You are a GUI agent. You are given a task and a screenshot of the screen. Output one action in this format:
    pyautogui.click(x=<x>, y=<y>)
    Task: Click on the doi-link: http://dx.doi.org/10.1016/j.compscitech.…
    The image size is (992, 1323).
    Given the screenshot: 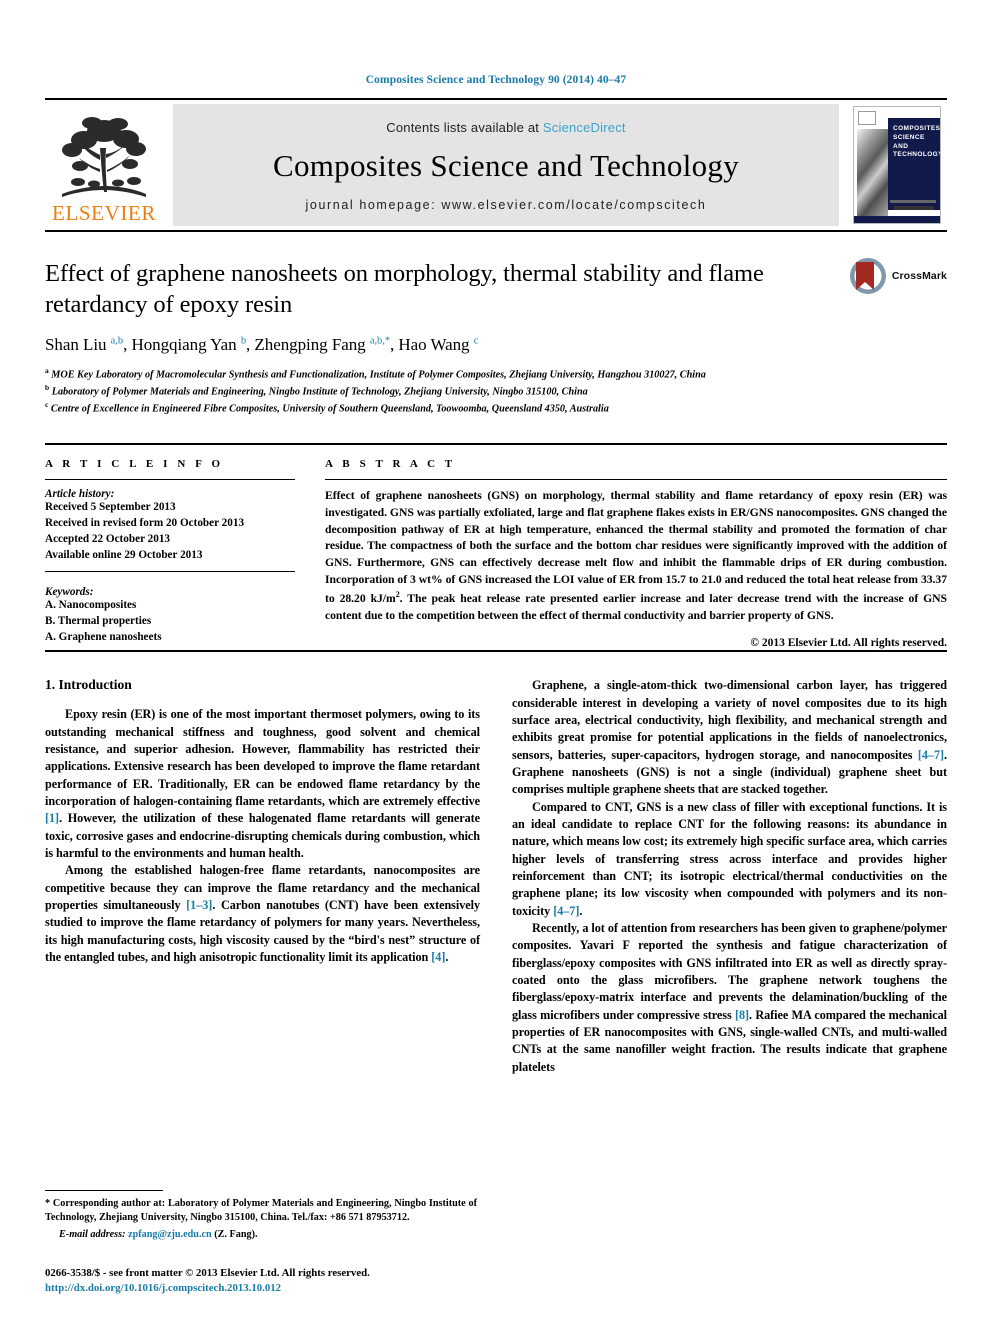 What is the action you would take?
    pyautogui.click(x=261, y=1288)
    